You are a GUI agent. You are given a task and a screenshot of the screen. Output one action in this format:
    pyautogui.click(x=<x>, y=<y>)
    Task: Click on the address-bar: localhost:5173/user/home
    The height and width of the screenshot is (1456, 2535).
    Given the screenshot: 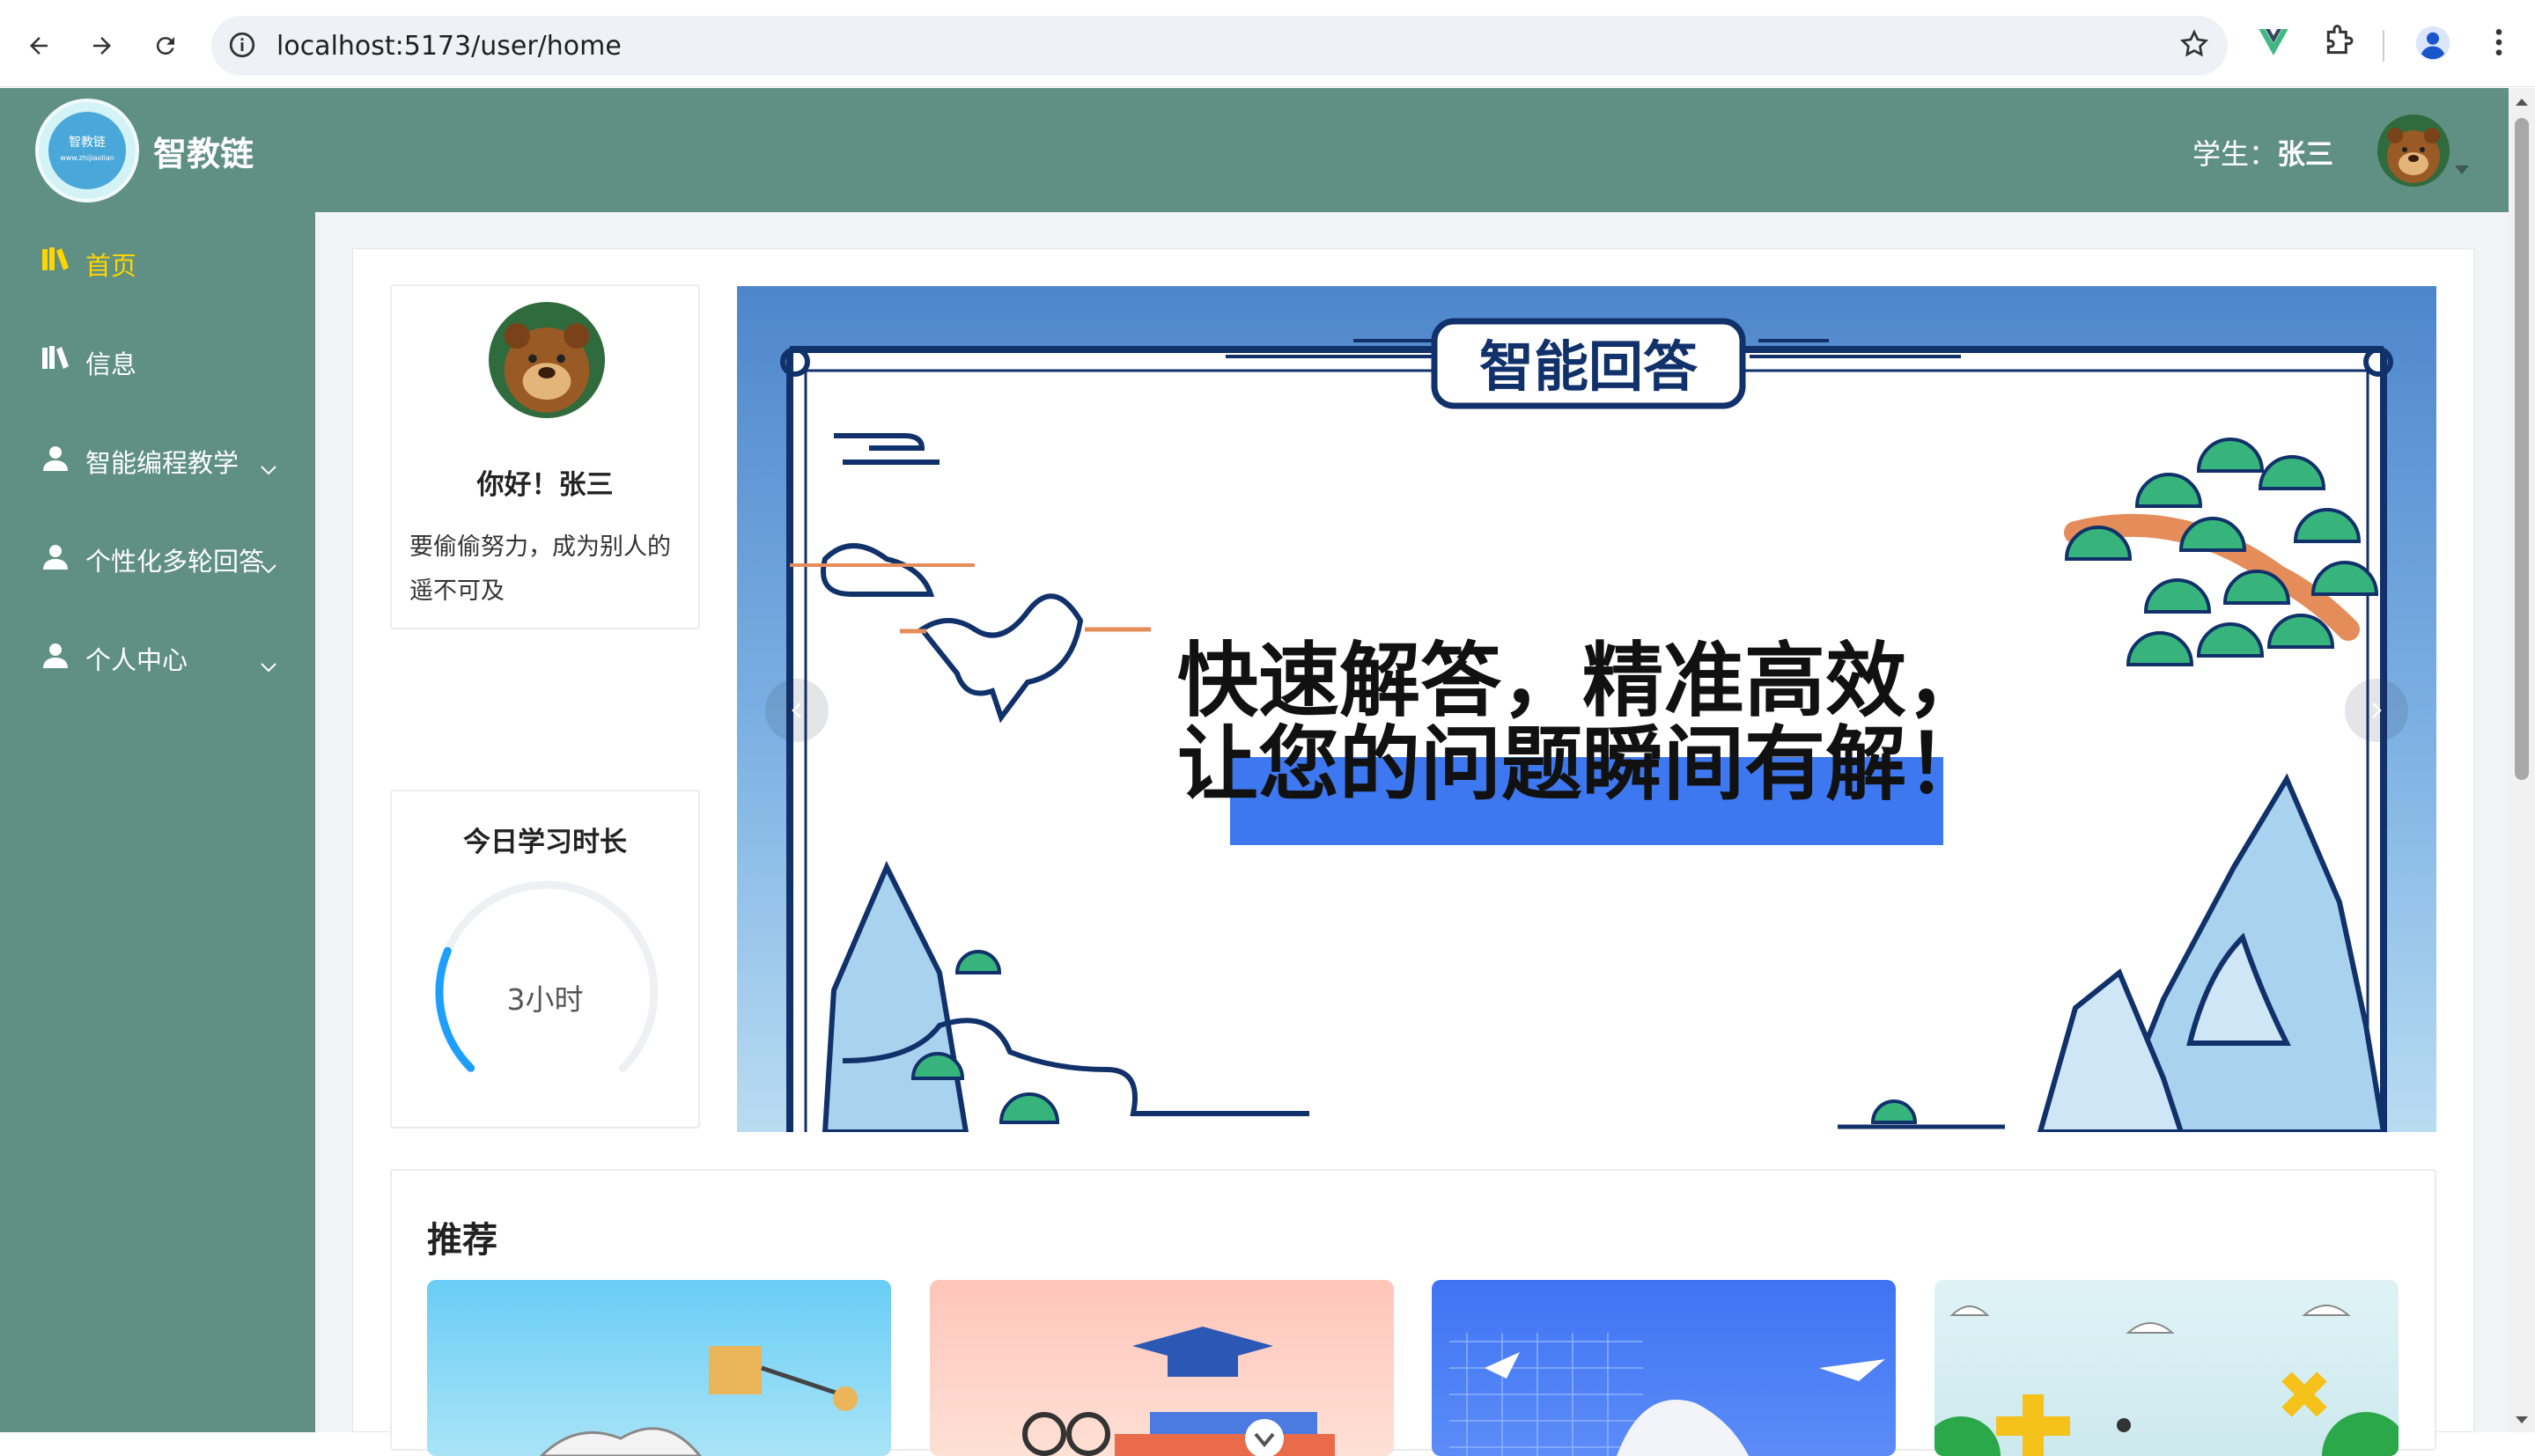 What is the action you would take?
    pyautogui.click(x=1219, y=46)
    